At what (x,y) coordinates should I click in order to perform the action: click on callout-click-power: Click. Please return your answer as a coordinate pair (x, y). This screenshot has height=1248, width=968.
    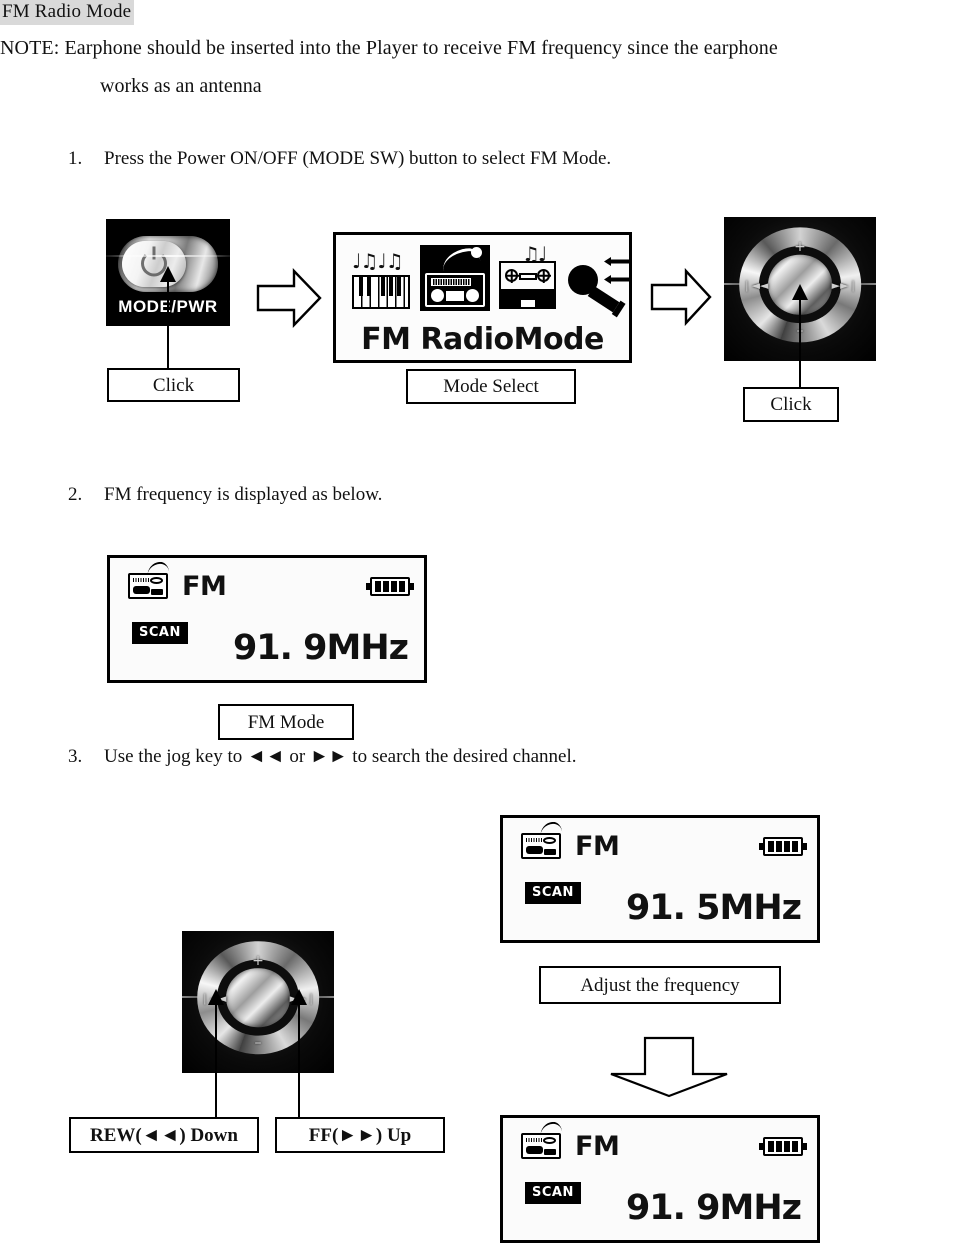
    Looking at the image, I should click on (173, 385).